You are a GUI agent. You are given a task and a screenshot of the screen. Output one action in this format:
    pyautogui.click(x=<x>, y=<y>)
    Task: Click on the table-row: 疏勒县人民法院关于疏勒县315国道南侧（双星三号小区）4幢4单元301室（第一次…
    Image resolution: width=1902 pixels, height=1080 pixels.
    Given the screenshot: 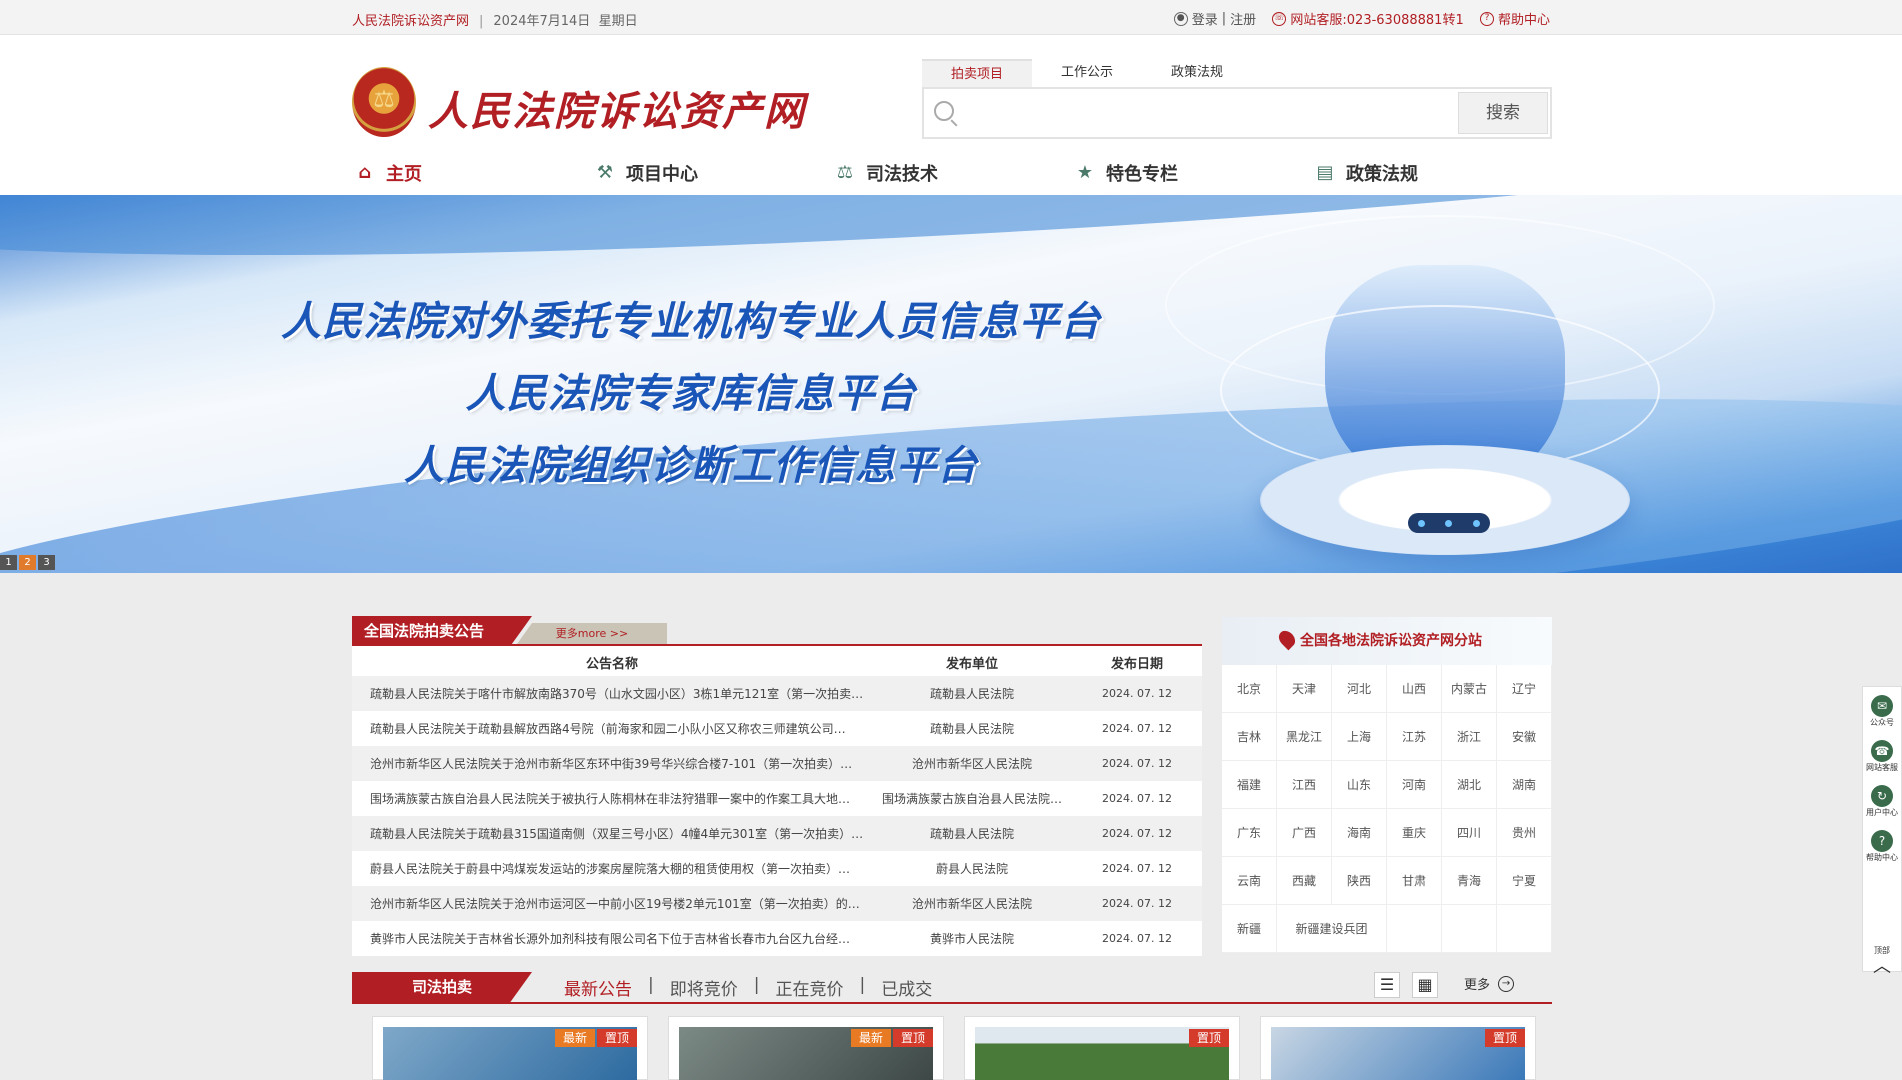 What is the action you would take?
    pyautogui.click(x=777, y=833)
    